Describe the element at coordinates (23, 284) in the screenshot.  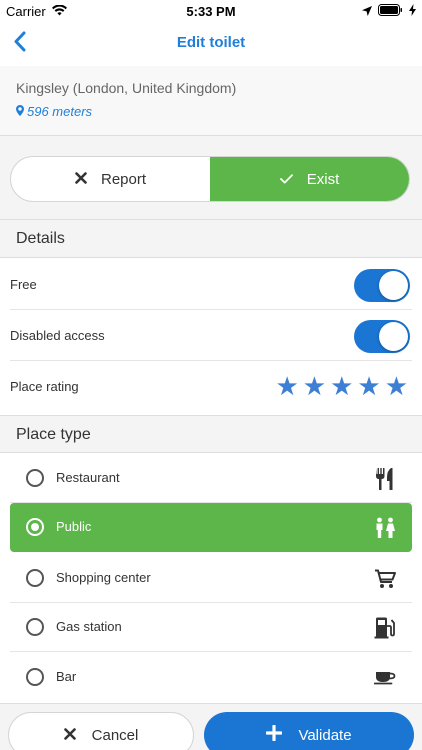
I see `free-label: Free` at that location.